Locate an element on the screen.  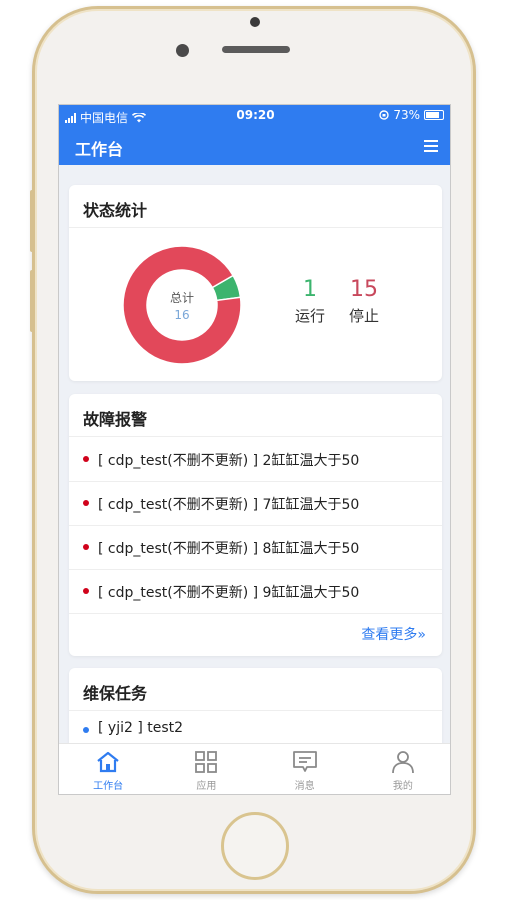
app-header: 工作台 is located at coordinates (254, 146).